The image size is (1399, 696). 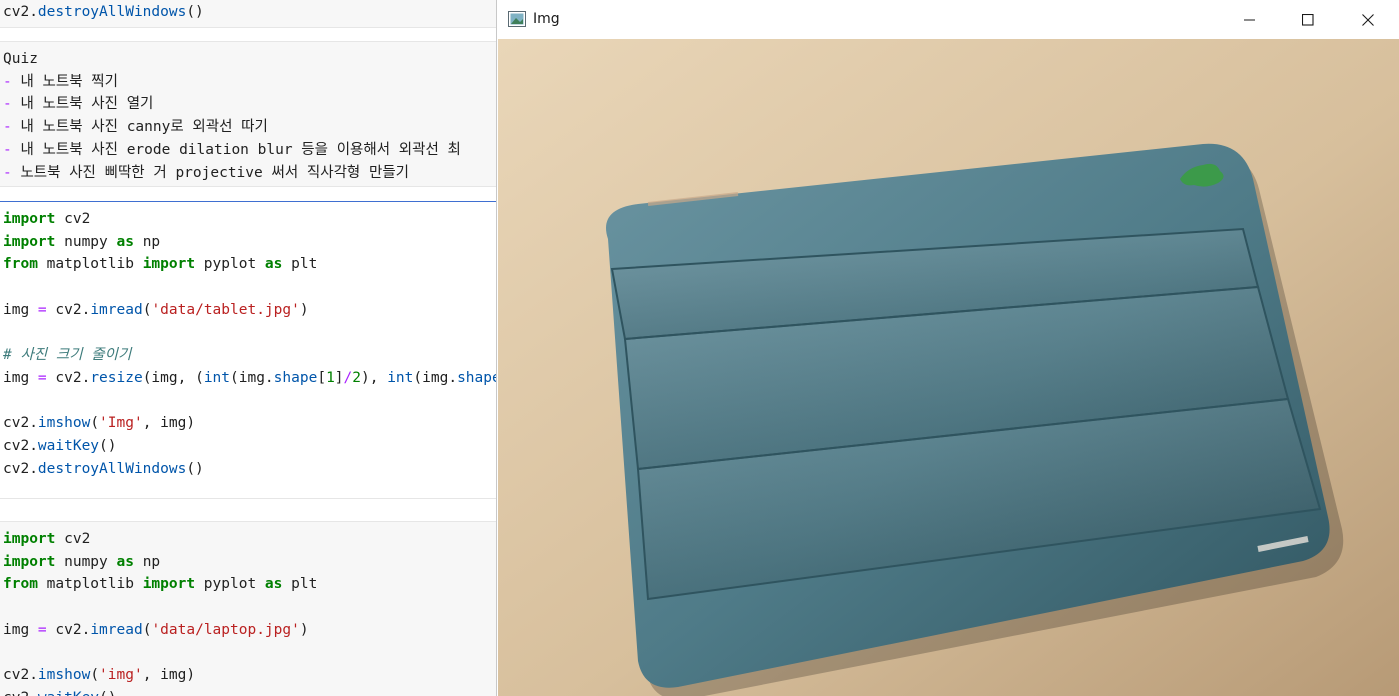 I want to click on code-token: (img., so click(x=435, y=377).